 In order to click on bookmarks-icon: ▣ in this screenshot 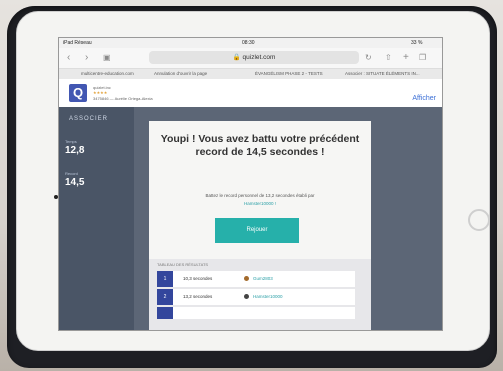, I will do `click(107, 58)`.